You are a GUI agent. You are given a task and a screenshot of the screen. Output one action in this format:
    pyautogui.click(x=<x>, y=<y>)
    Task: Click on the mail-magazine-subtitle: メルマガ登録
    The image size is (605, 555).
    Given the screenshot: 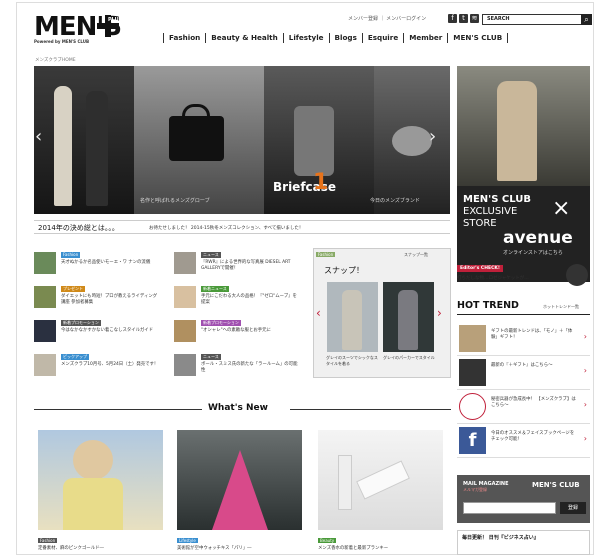 What is the action you would take?
    pyautogui.click(x=475, y=489)
    